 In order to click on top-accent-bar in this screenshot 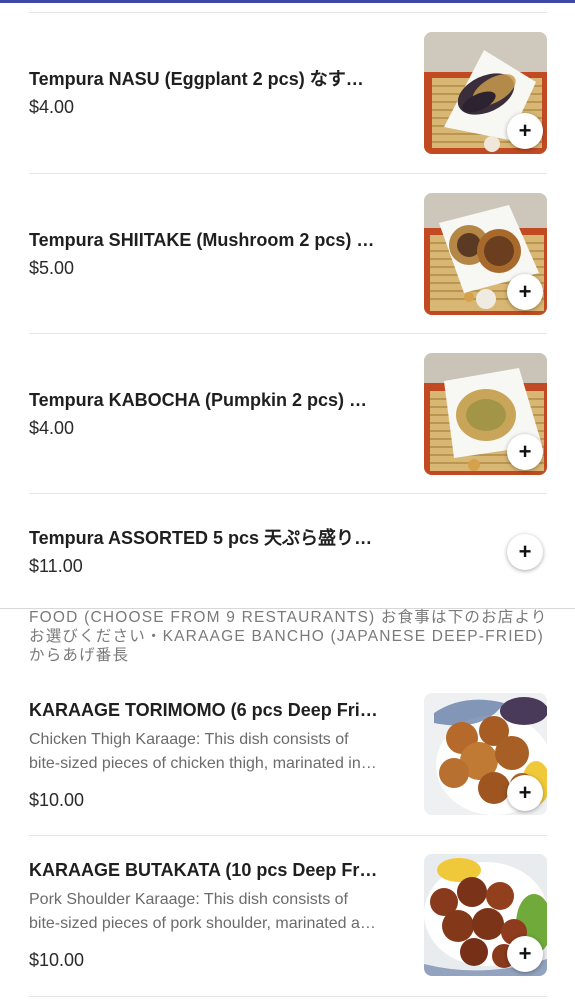, I will do `click(287, 1)`.